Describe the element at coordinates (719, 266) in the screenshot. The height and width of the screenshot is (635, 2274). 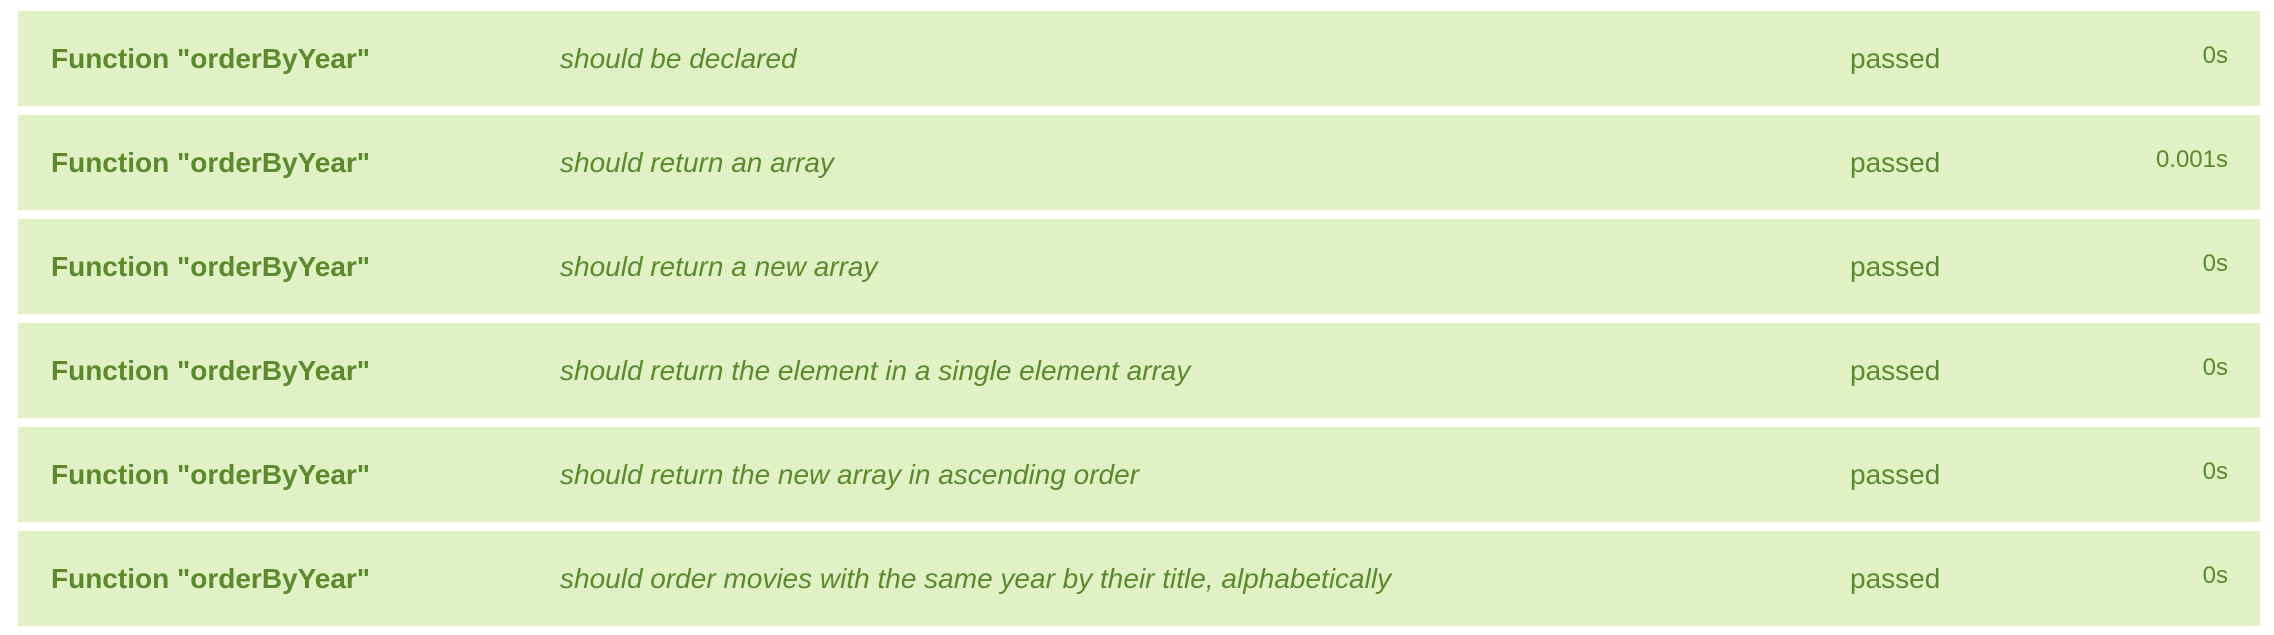
I see `test-title: should return a new array` at that location.